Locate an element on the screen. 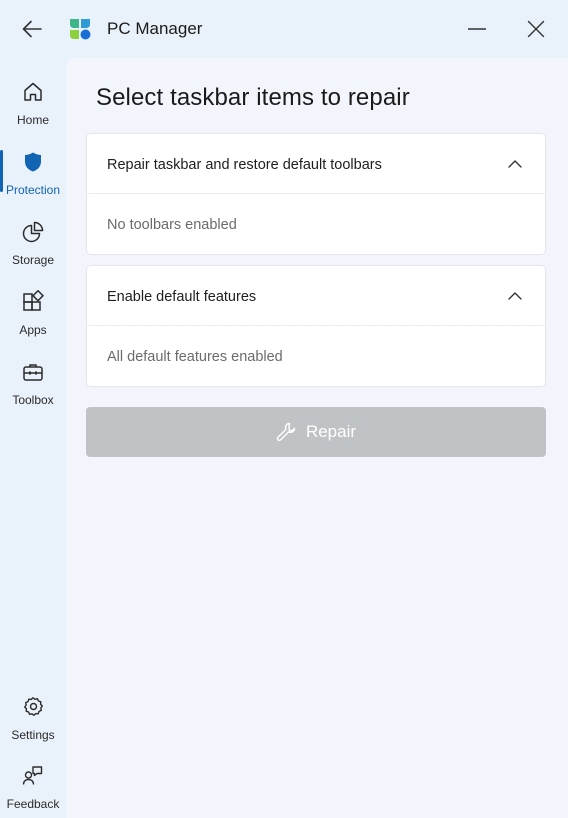  close-icon is located at coordinates (536, 29).